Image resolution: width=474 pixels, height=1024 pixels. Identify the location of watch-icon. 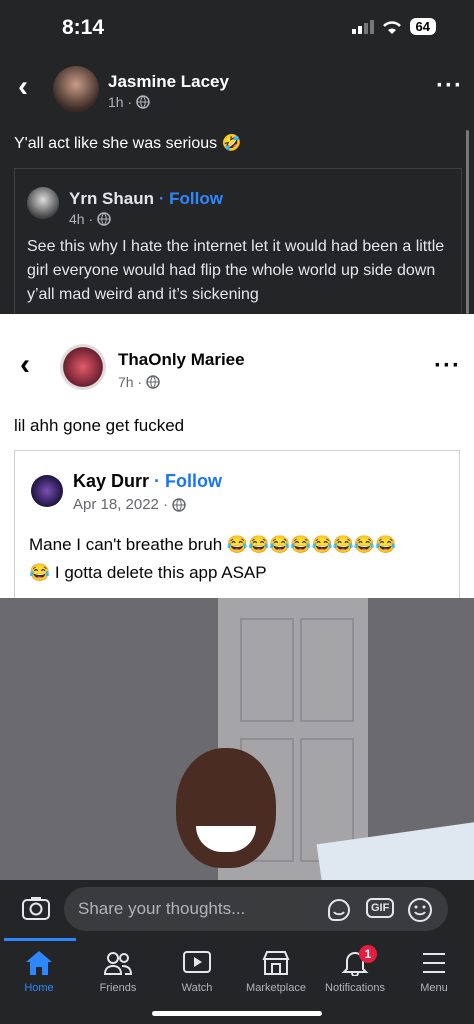
(197, 962).